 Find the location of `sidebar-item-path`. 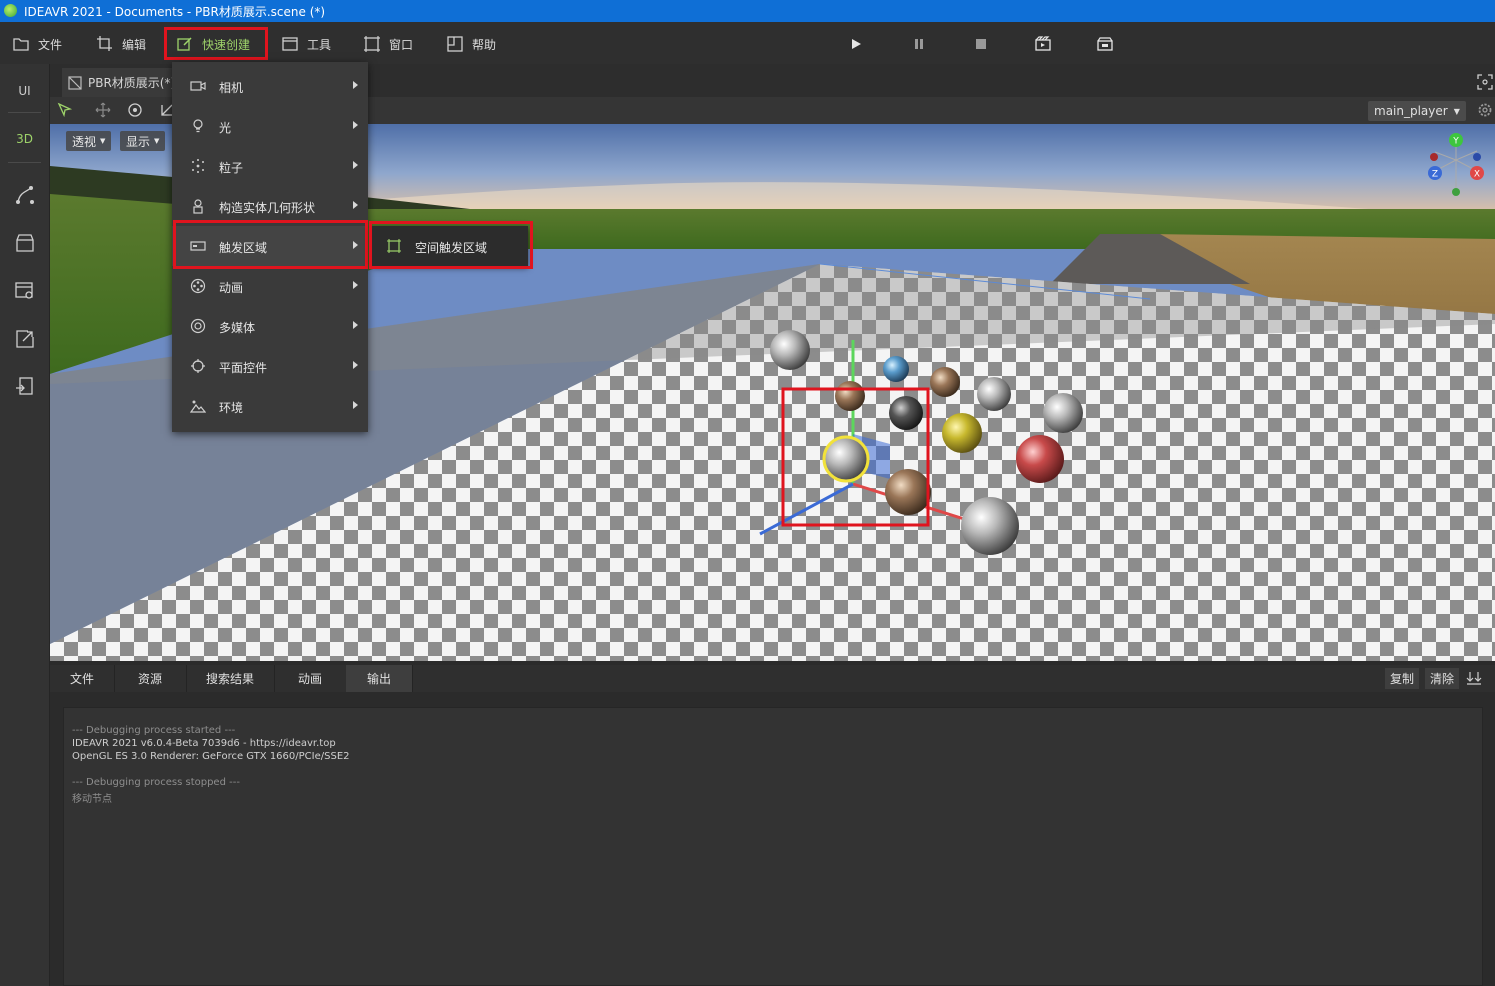

sidebar-item-path is located at coordinates (24, 195).